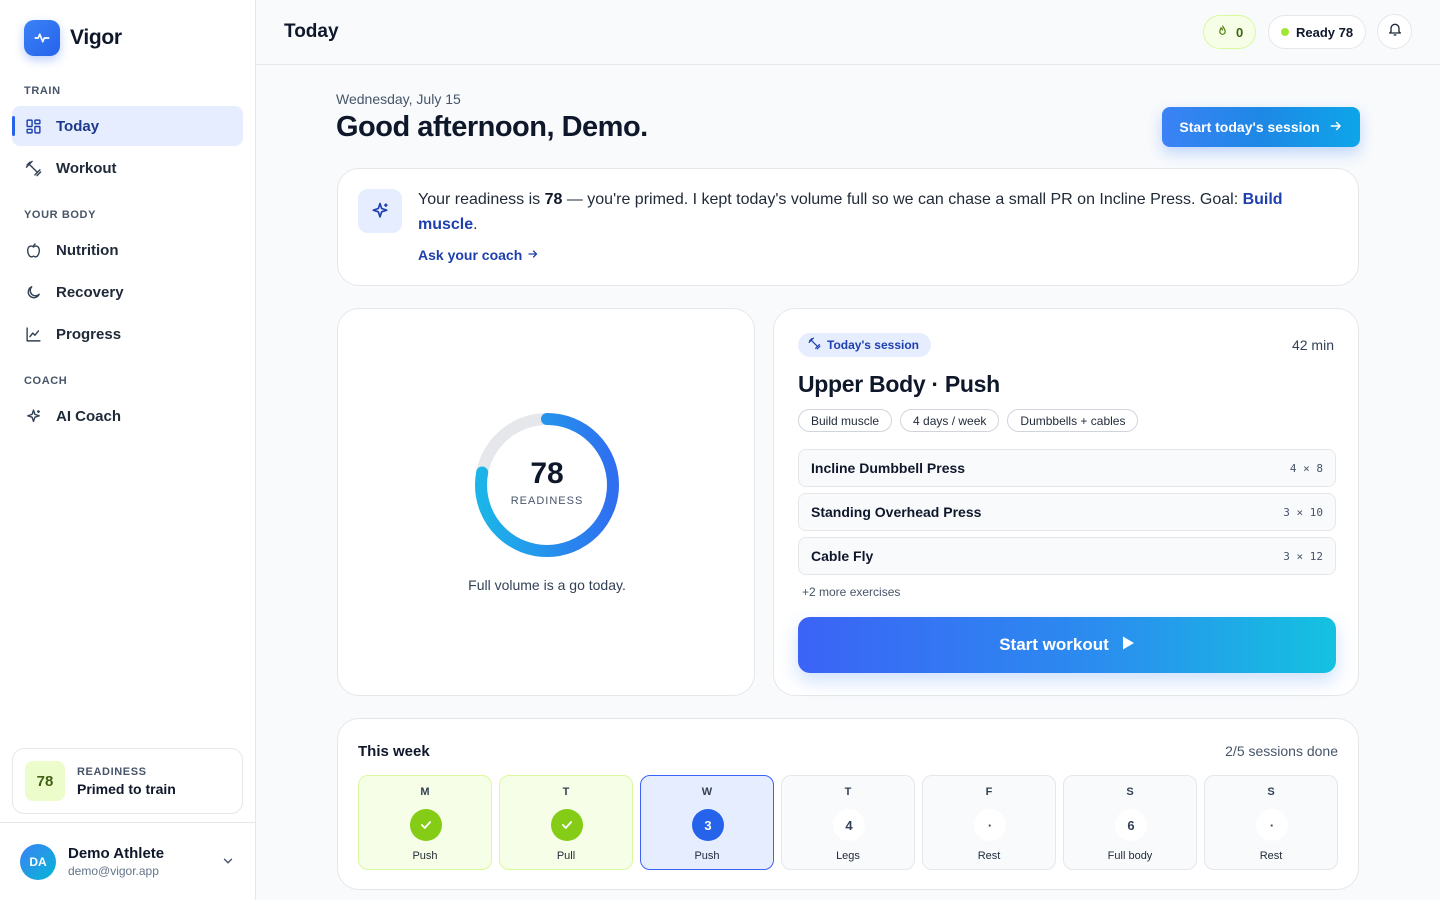  Describe the element at coordinates (33, 126) in the screenshot. I see `grid-icon` at that location.